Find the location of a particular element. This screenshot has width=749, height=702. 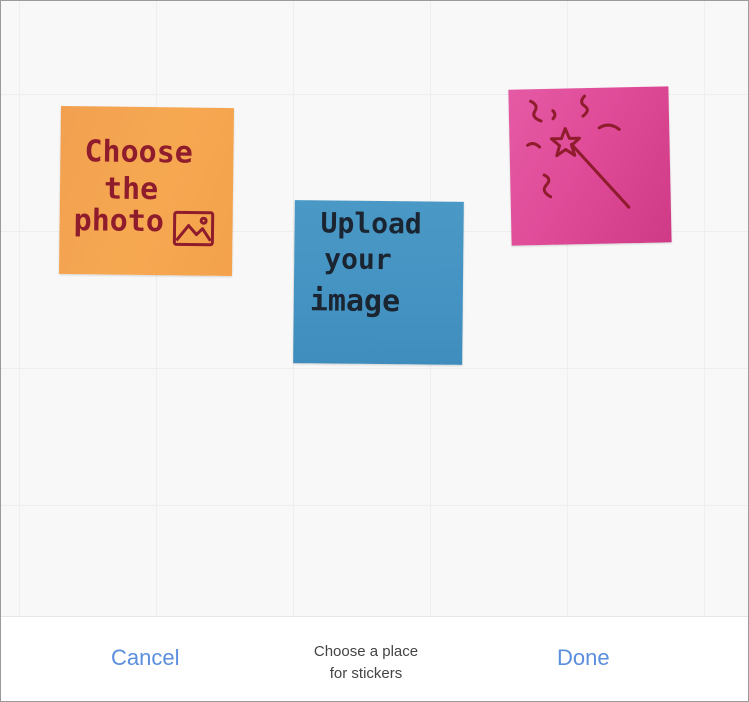

sticker-upload-image: Upload your image is located at coordinates (378, 282).